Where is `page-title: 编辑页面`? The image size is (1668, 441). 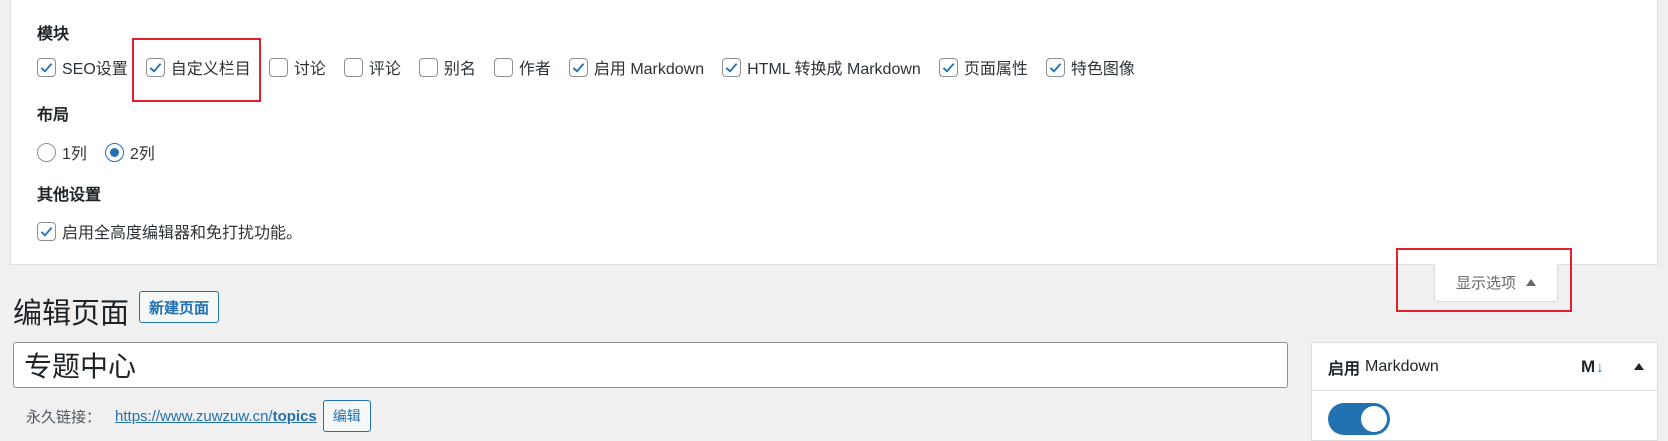 page-title: 编辑页面 is located at coordinates (71, 314).